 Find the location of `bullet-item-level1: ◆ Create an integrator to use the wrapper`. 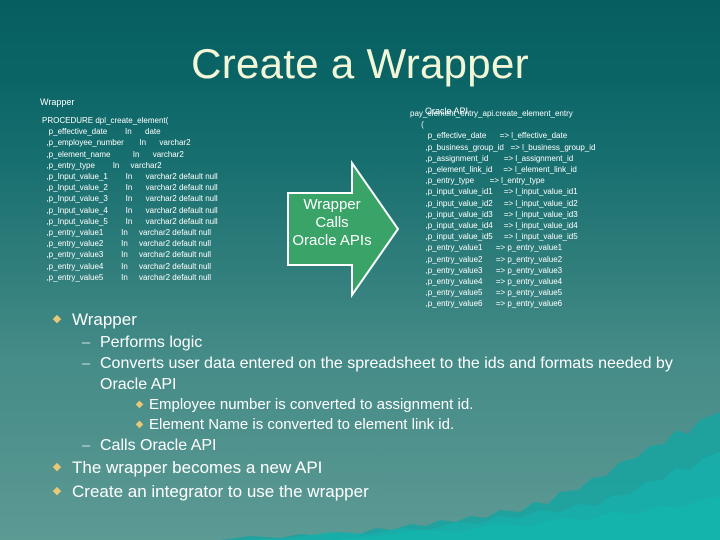

bullet-item-level1: ◆ Create an integrator to use the wrapper is located at coordinates (372, 491).